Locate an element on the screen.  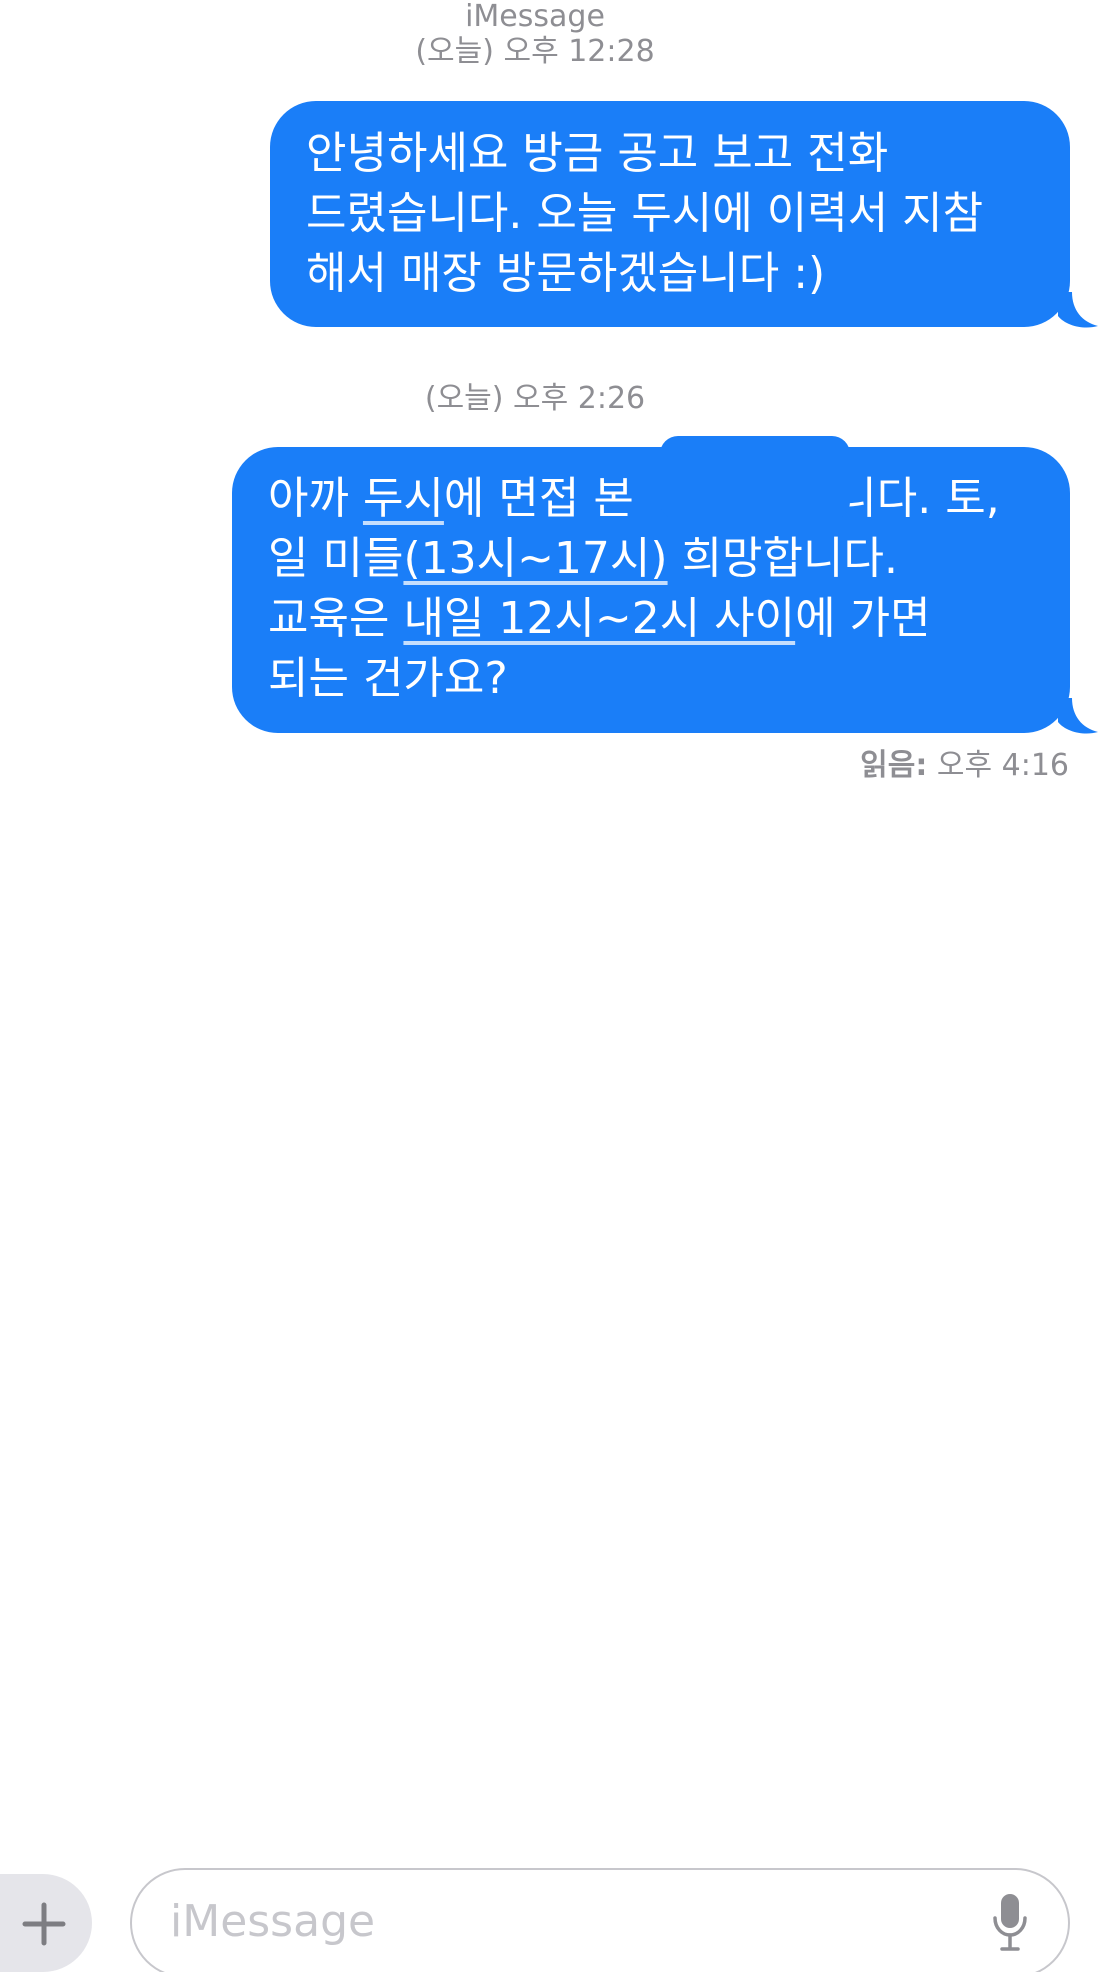
date-link: 내일 12시~2시 사이 is located at coordinates (599, 618).